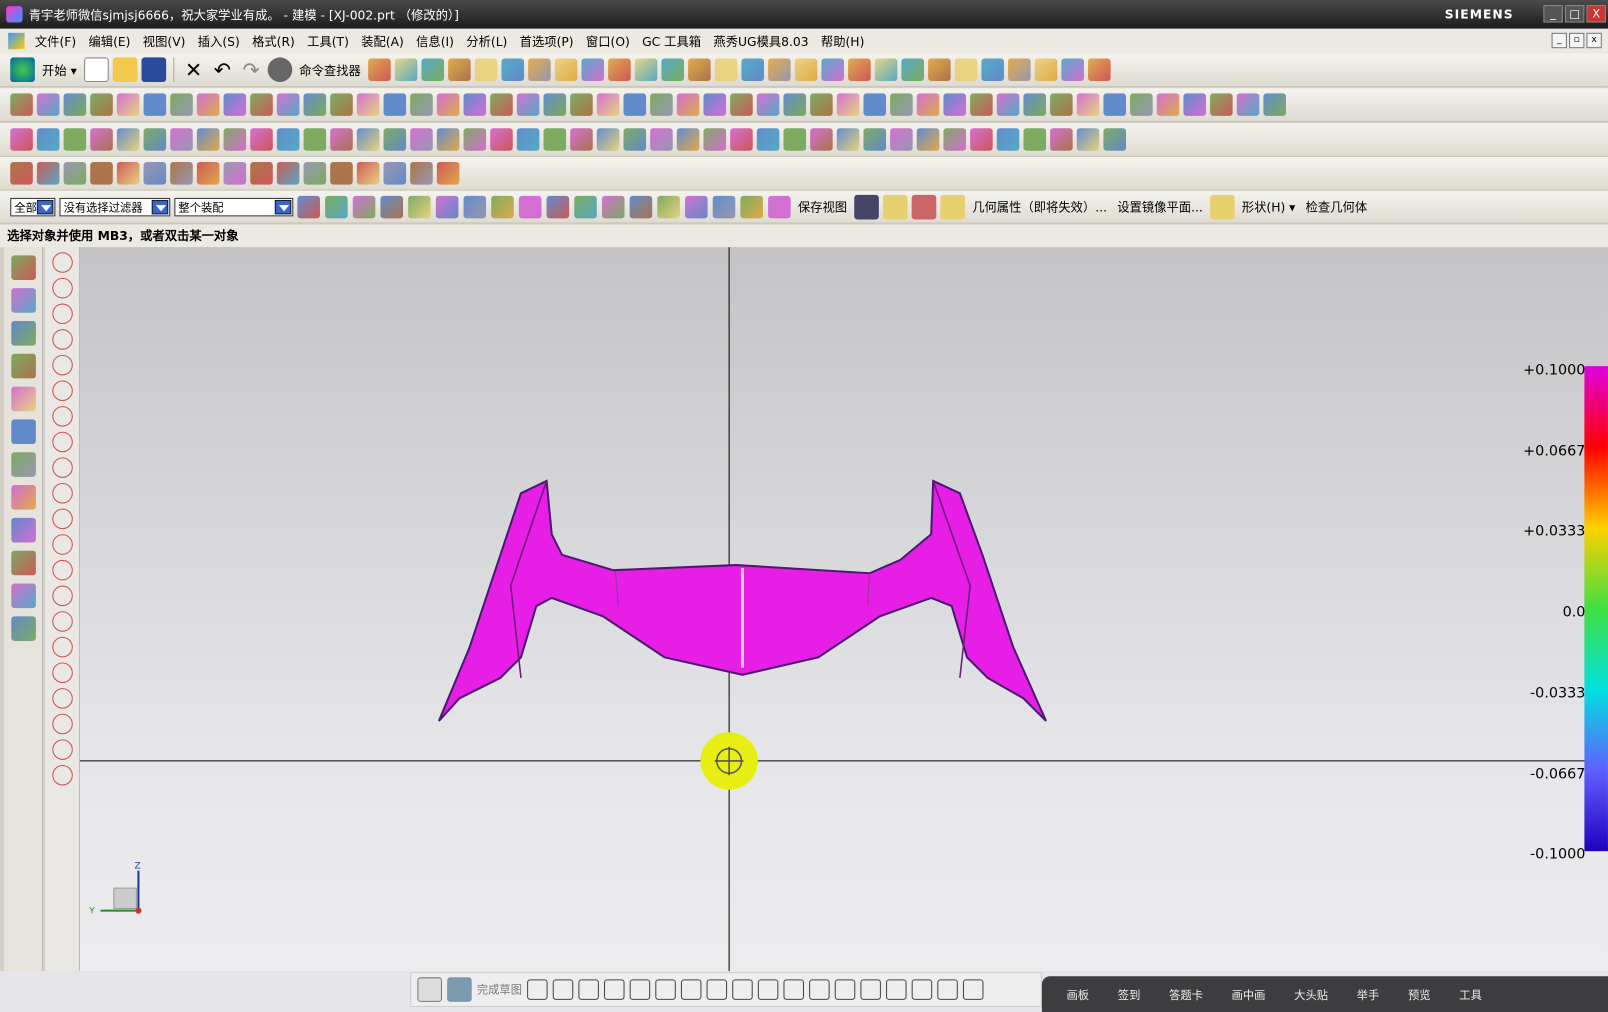 This screenshot has height=1012, width=1608. Describe the element at coordinates (499, 989) in the screenshot. I see `finish-sketch-button: 完成草图` at that location.